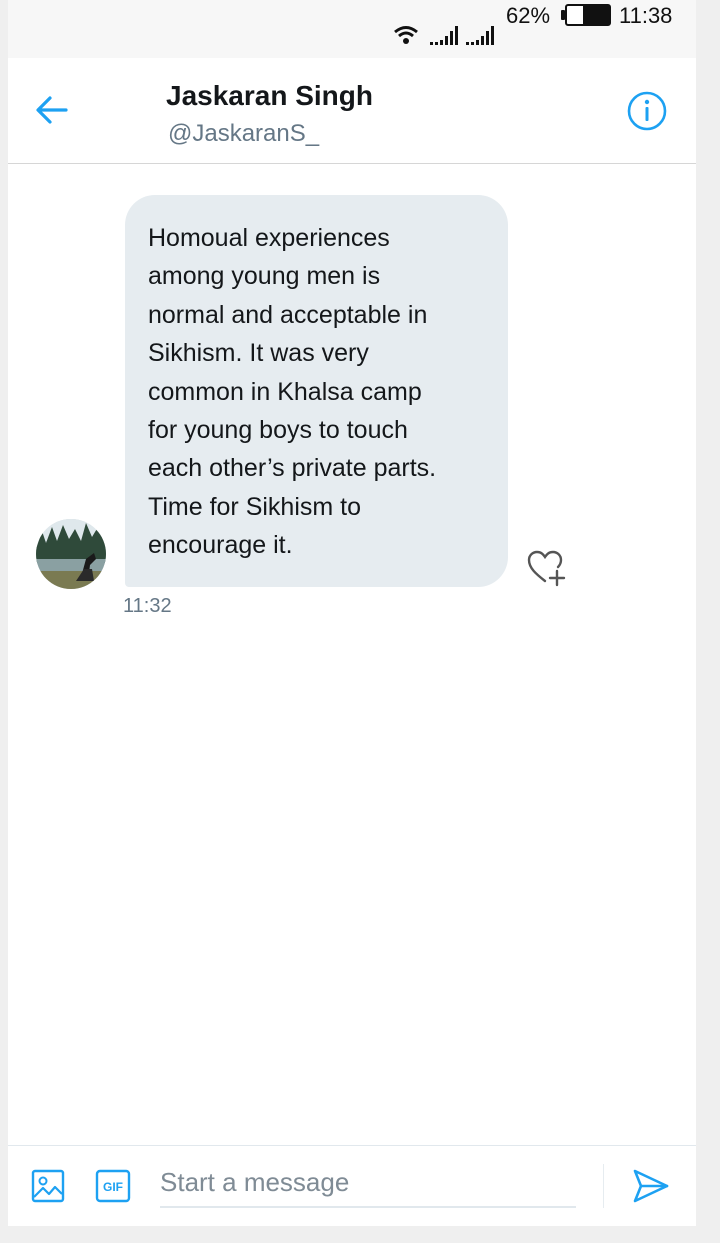 The width and height of the screenshot is (720, 1243). I want to click on info-icon, so click(647, 111).